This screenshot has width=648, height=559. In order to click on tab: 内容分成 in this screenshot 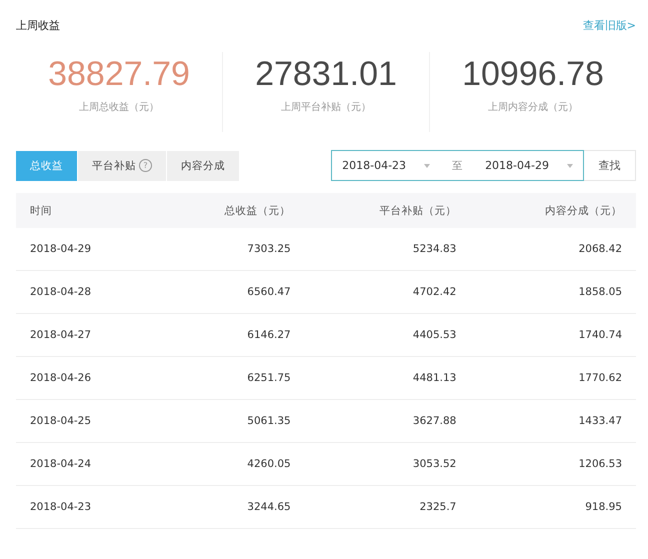, I will do `click(203, 165)`.